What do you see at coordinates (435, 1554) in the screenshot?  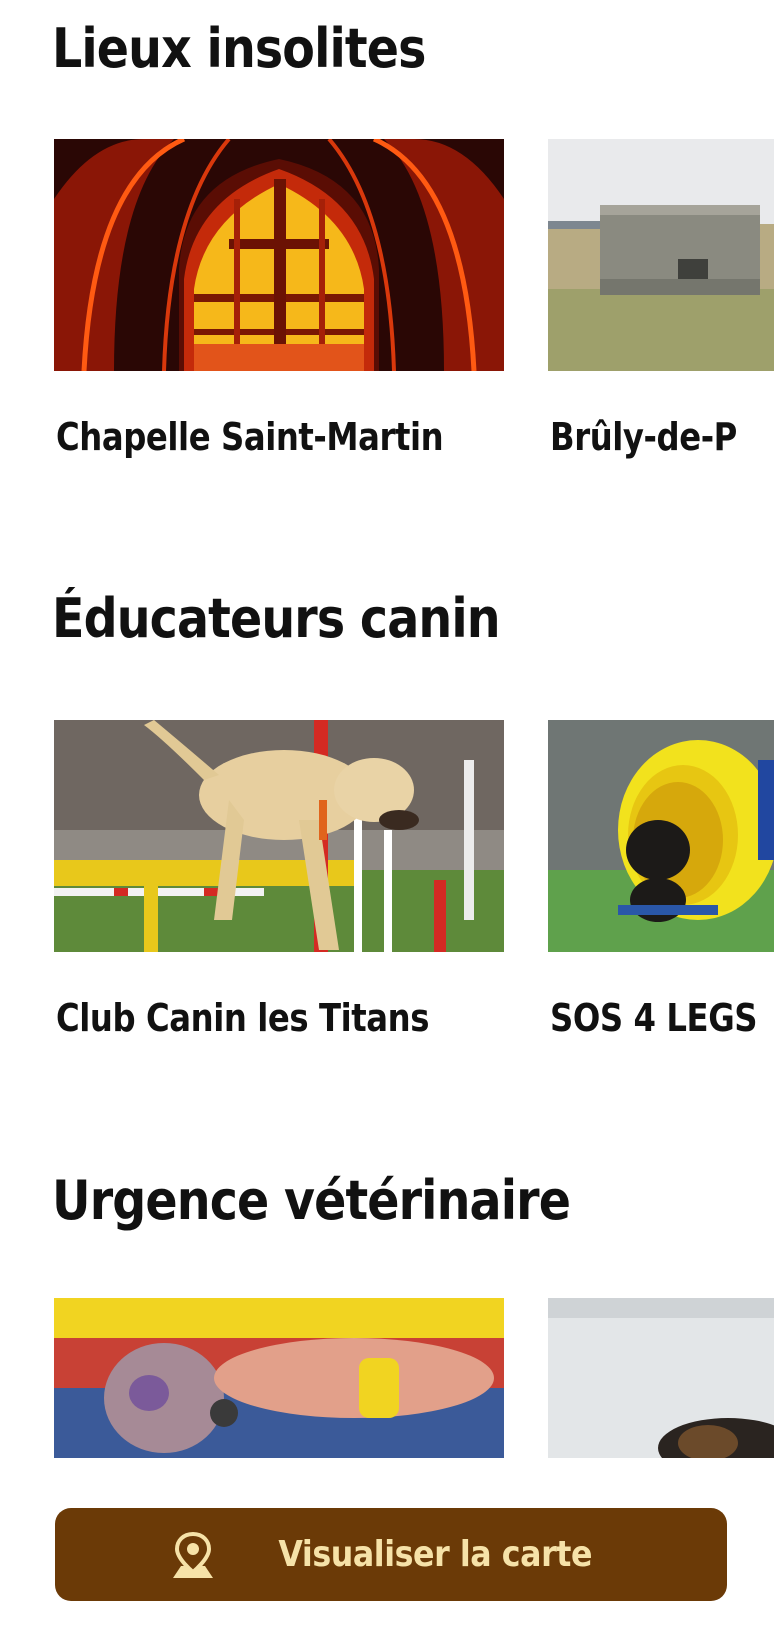 I see `view-map-label: Visualiser la carte` at bounding box center [435, 1554].